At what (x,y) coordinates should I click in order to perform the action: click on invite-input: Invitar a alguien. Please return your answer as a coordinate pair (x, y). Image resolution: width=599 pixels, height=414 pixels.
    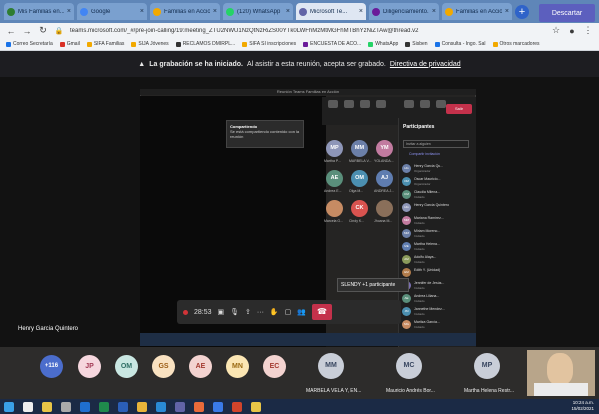
    Looking at the image, I should click on (436, 144).